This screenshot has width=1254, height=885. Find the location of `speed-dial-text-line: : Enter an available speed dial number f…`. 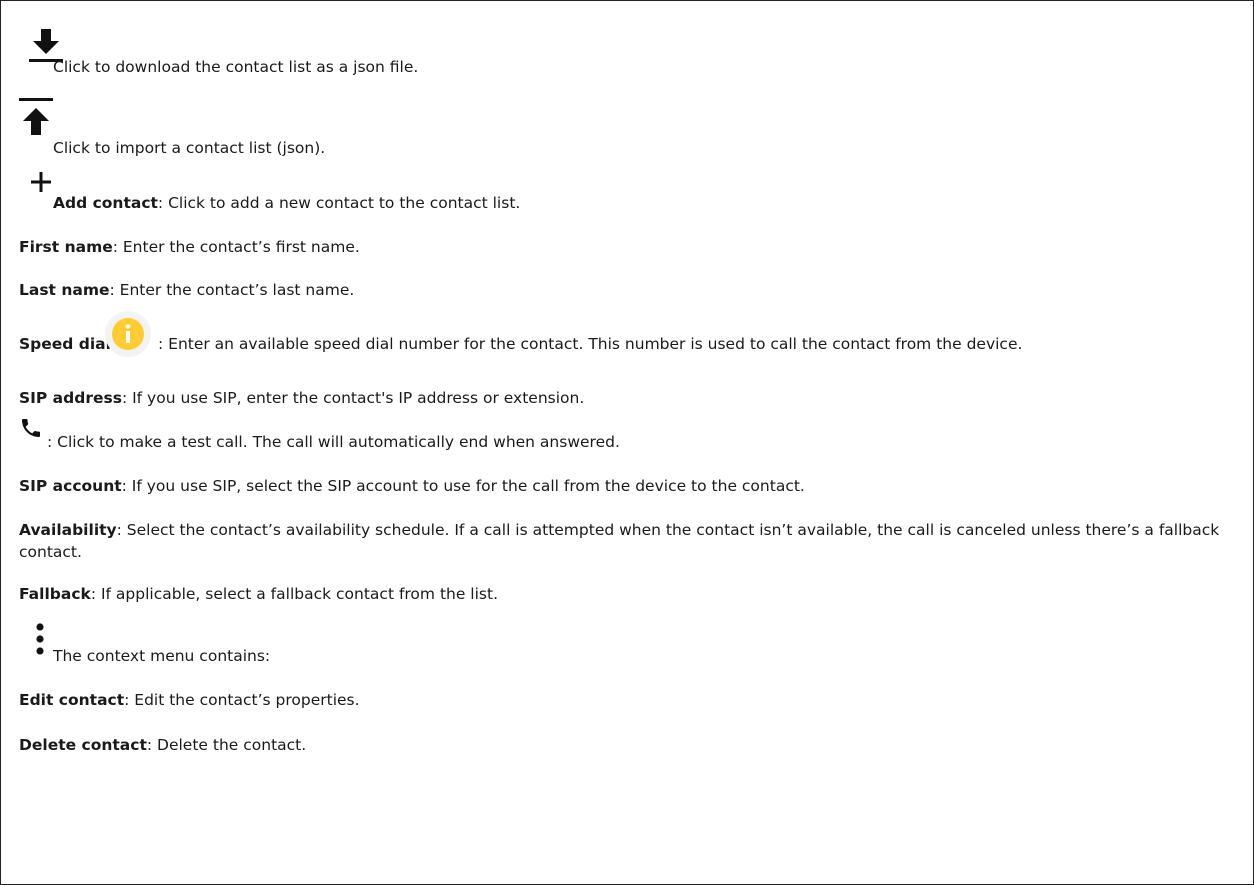

speed-dial-text-line: : Enter an available speed dial number f… is located at coordinates (590, 344).